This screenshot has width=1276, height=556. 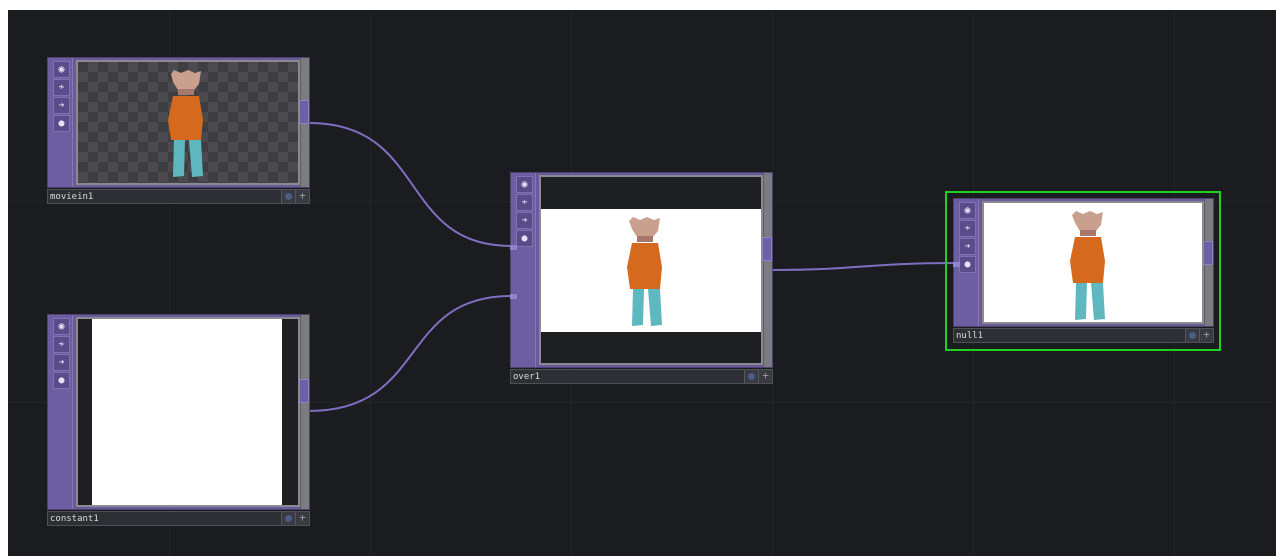 What do you see at coordinates (1083, 335) in the screenshot?
I see `node-label: null1` at bounding box center [1083, 335].